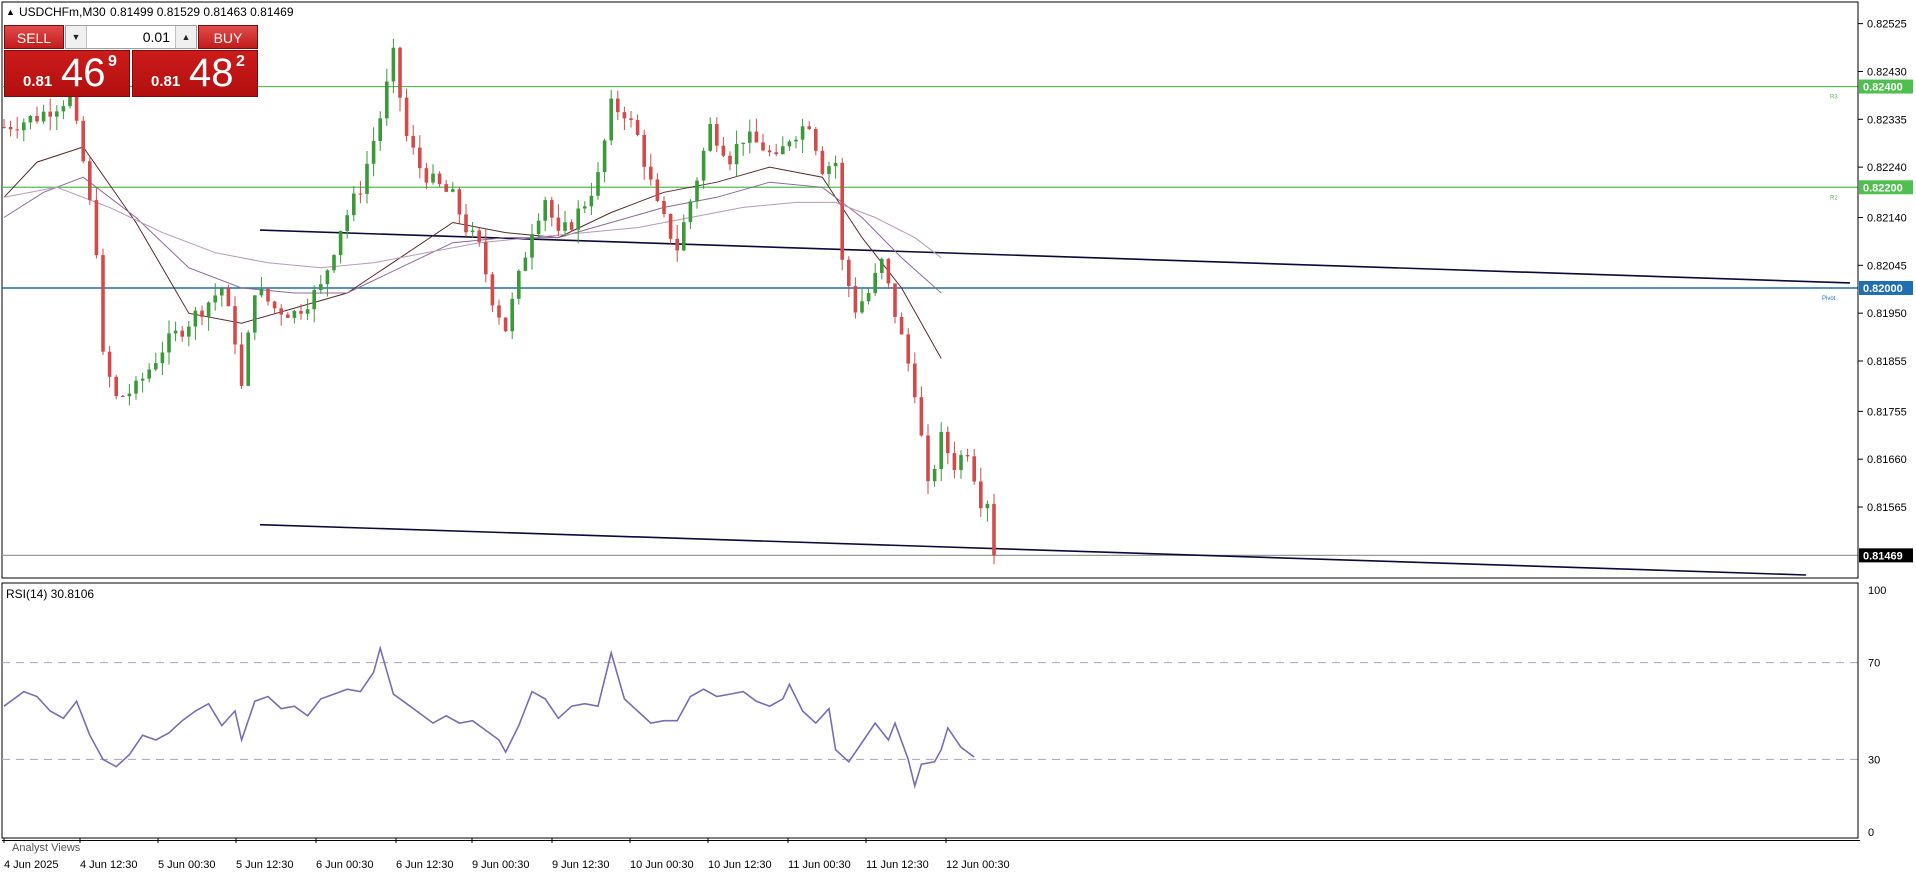 The image size is (1916, 874). I want to click on buy-button: BUY, so click(228, 37).